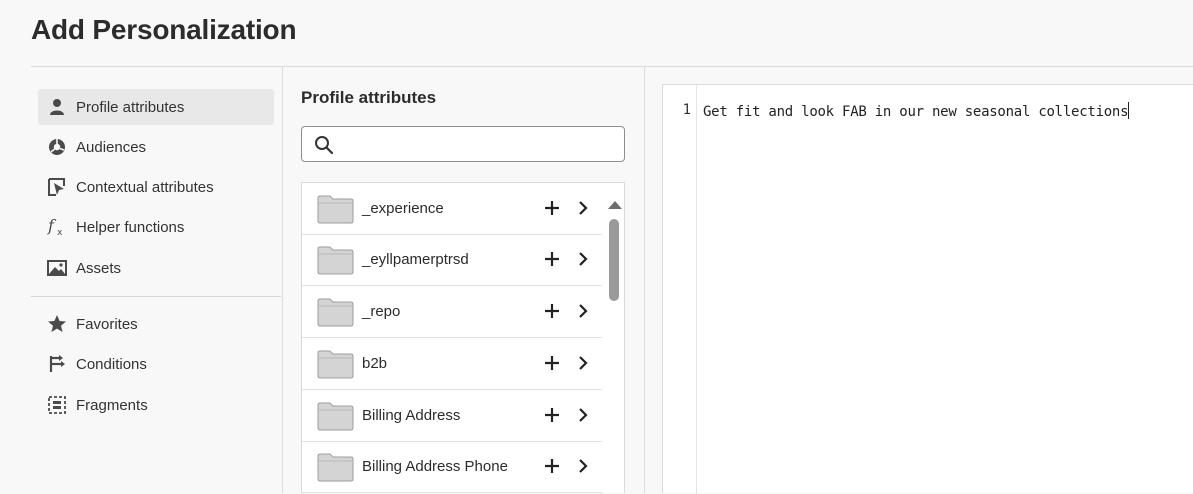 The image size is (1193, 494). Describe the element at coordinates (164, 29) in the screenshot. I see `page-title: Add Personalization` at that location.